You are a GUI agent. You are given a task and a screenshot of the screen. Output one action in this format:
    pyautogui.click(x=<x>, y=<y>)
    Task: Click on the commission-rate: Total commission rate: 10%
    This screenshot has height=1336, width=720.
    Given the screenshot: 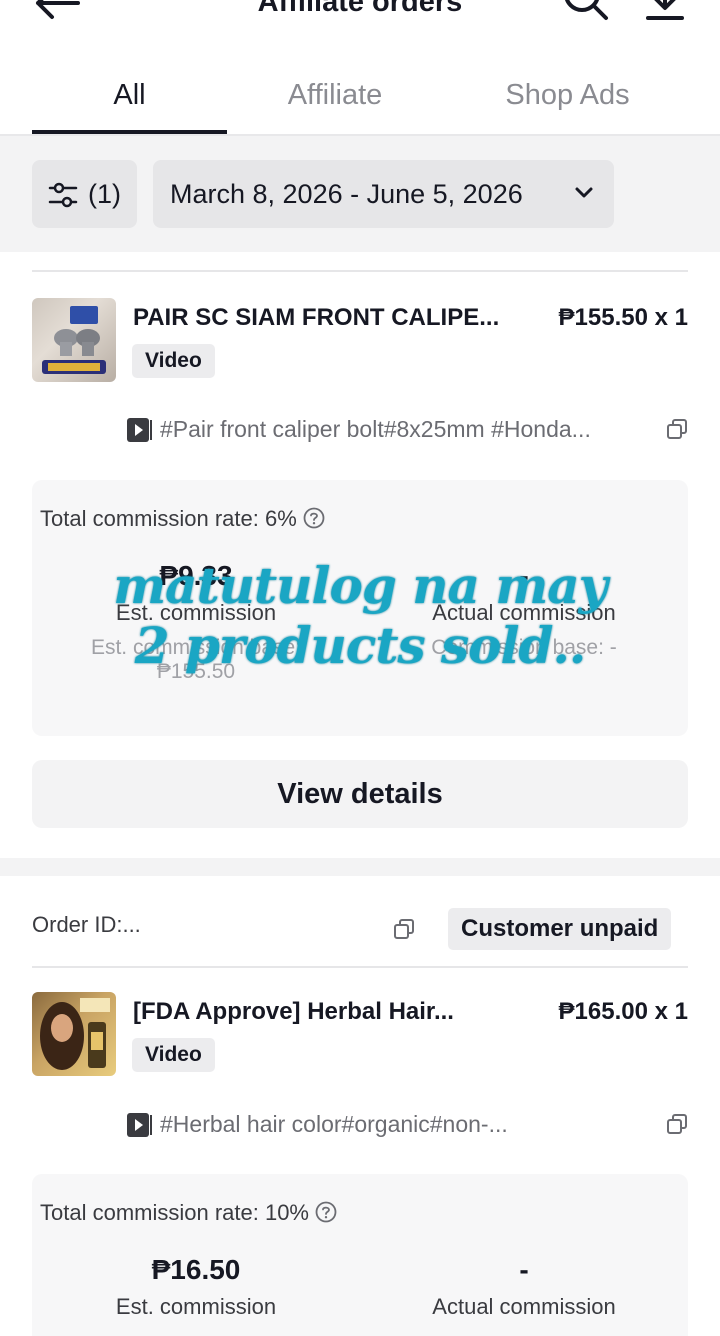 What is the action you would take?
    pyautogui.click(x=188, y=1213)
    